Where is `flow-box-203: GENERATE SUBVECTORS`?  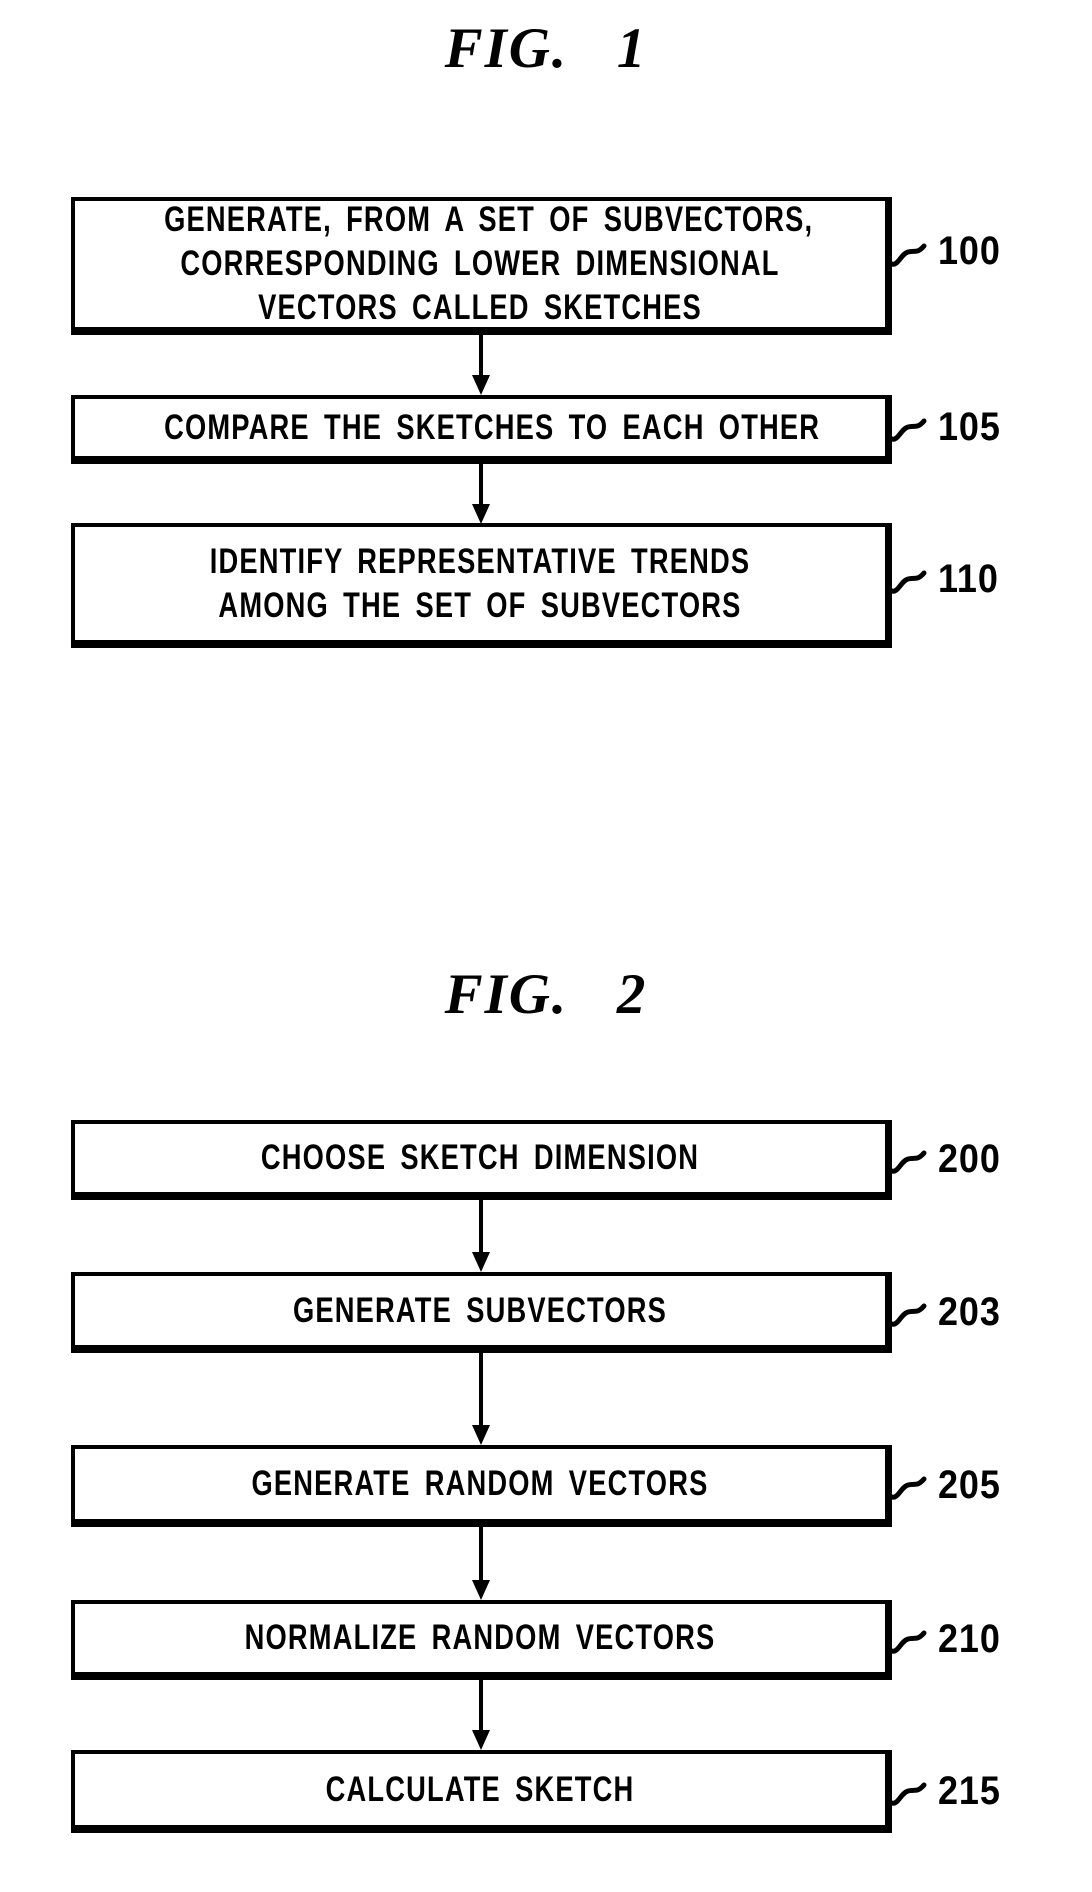 flow-box-203: GENERATE SUBVECTORS is located at coordinates (481, 1312).